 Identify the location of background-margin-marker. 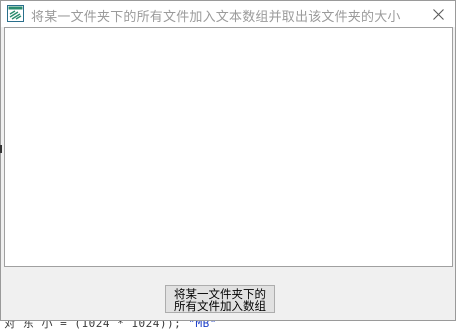
(1, 149).